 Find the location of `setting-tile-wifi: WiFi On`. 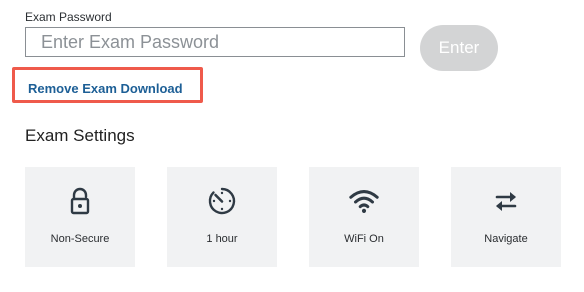

setting-tile-wifi: WiFi On is located at coordinates (364, 217).